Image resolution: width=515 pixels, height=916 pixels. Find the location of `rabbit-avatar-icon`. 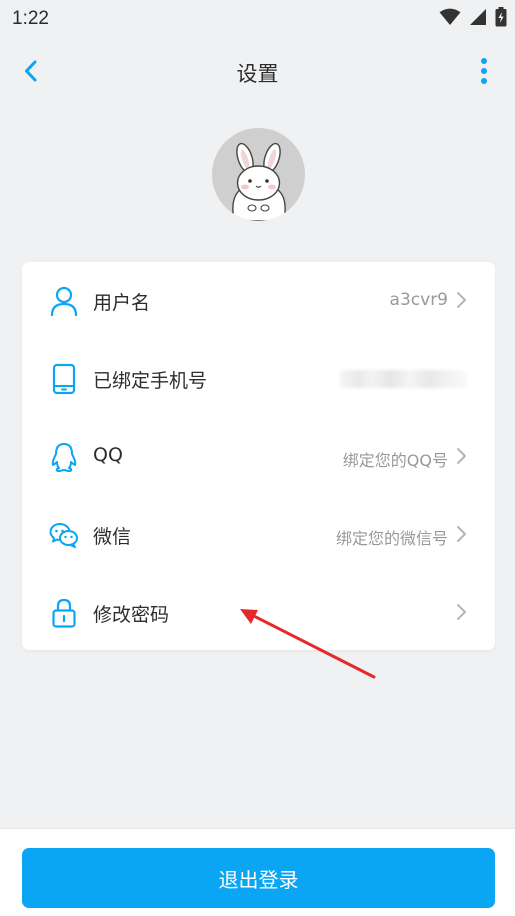

rabbit-avatar-icon is located at coordinates (259, 181).